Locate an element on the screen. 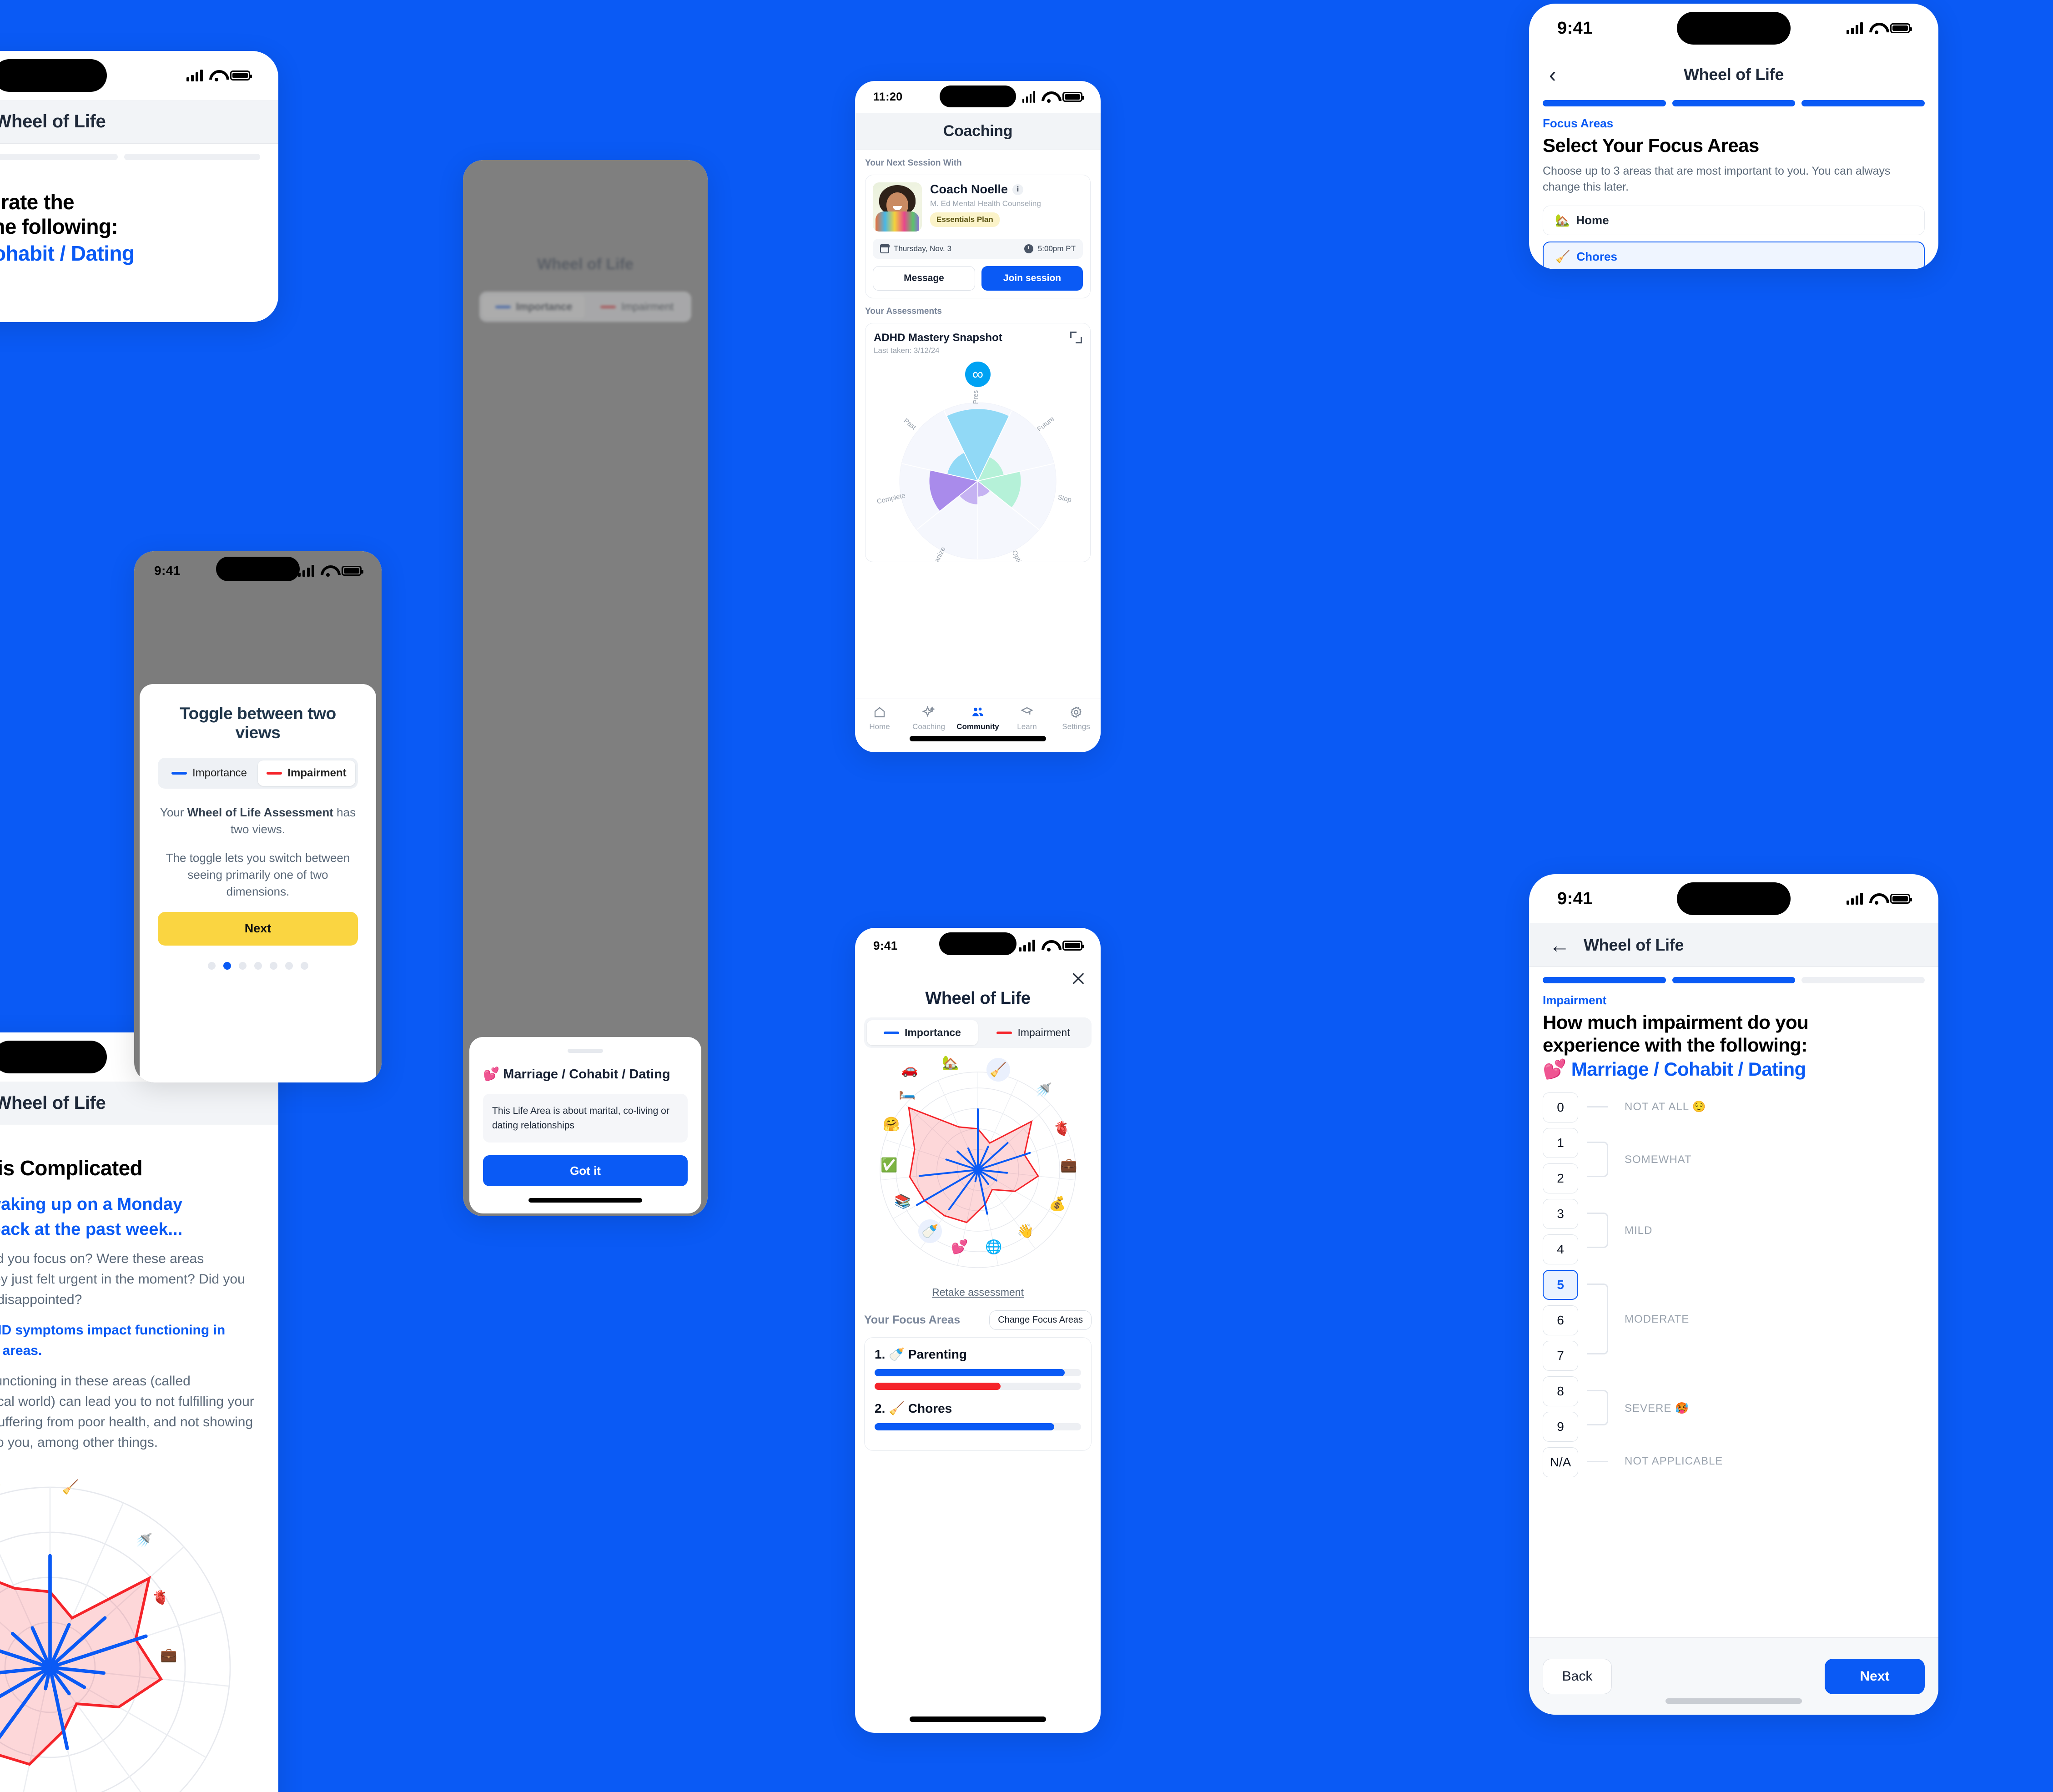 Image resolution: width=2053 pixels, height=1792 pixels. emoji-learning: 📚 is located at coordinates (902, 1201).